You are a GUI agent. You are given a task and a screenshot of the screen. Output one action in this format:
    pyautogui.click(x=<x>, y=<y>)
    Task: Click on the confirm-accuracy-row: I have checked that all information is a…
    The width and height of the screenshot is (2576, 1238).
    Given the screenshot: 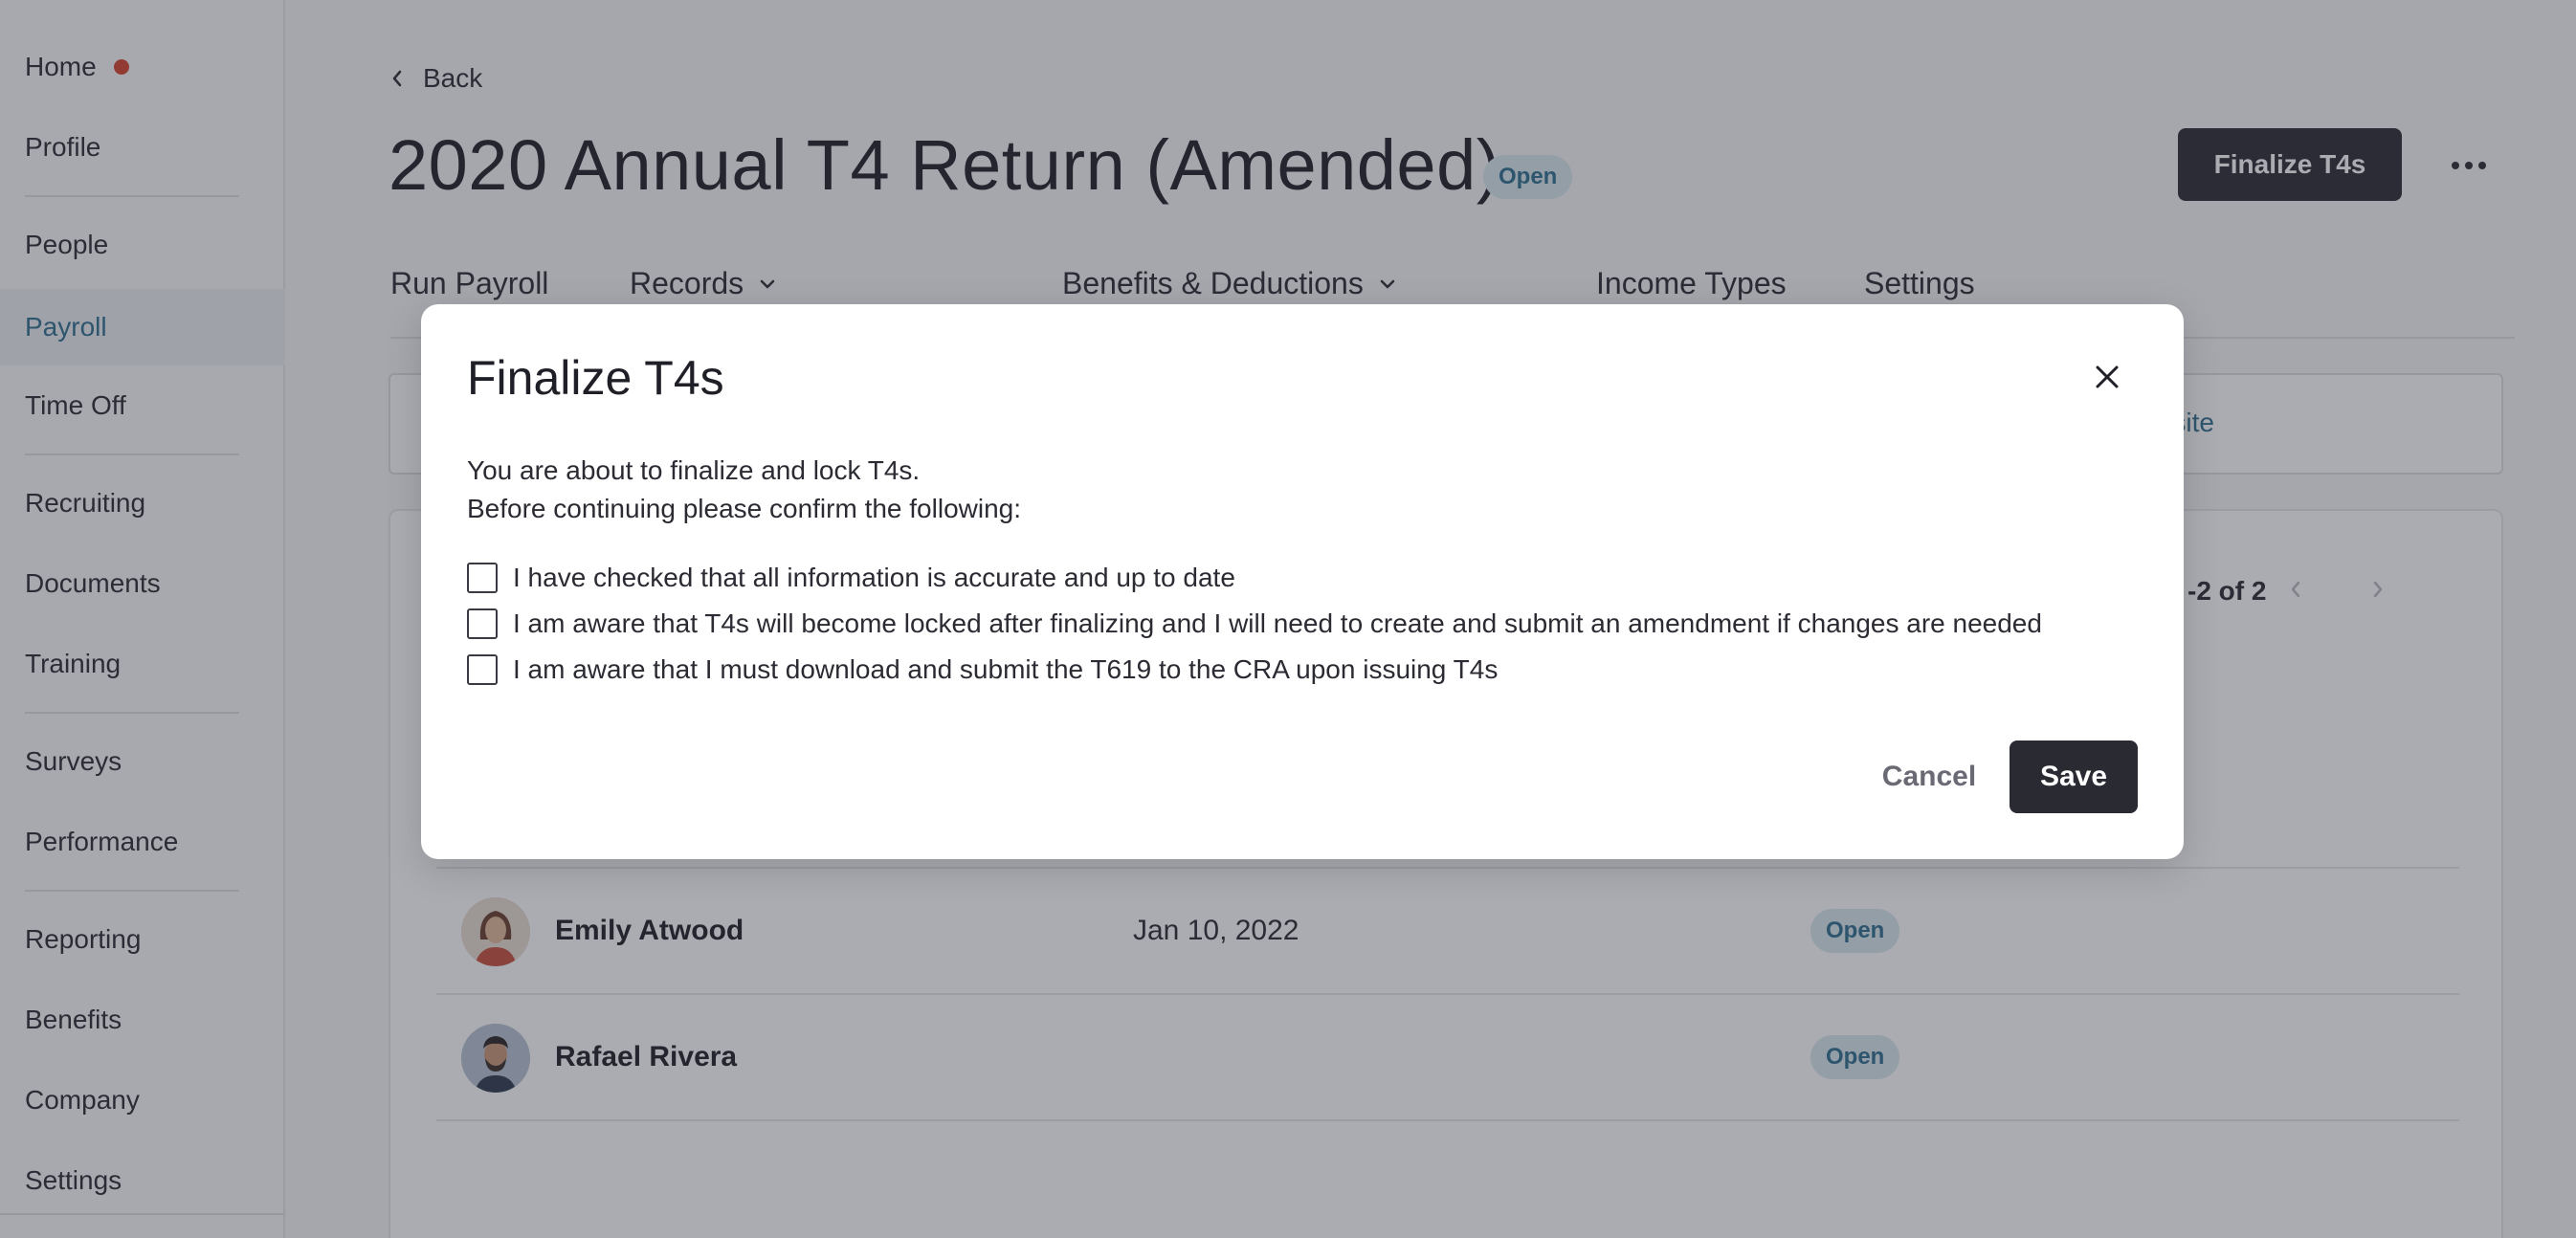 What is the action you would take?
    pyautogui.click(x=851, y=578)
    